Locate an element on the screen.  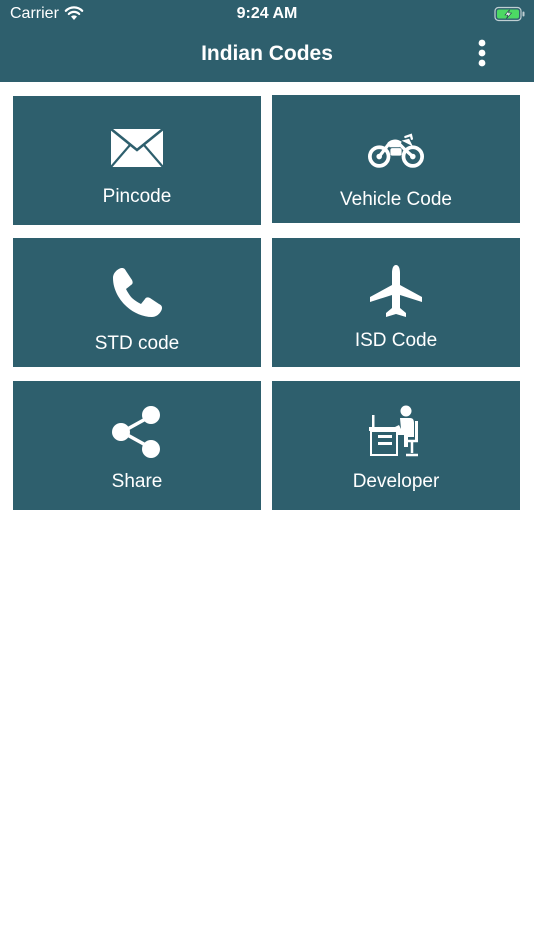
airplane-icon is located at coordinates (396, 291).